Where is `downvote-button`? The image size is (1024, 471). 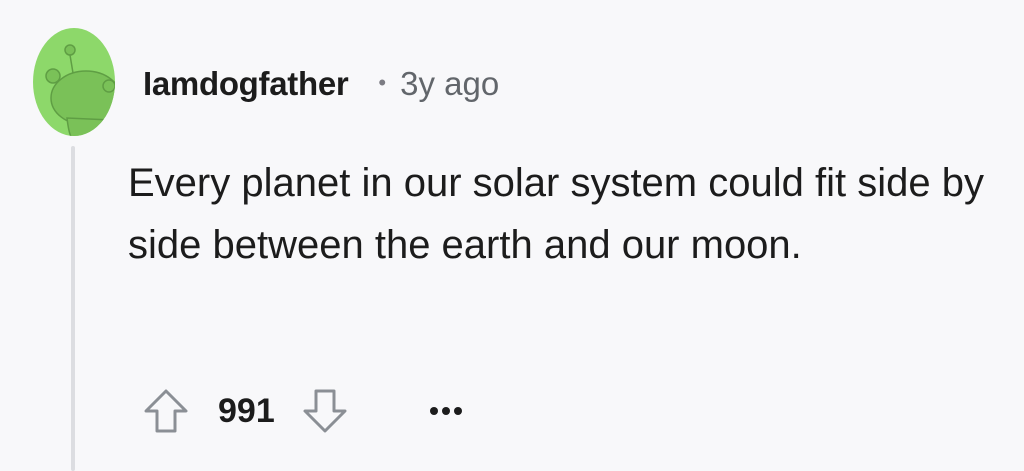
downvote-button is located at coordinates (325, 411).